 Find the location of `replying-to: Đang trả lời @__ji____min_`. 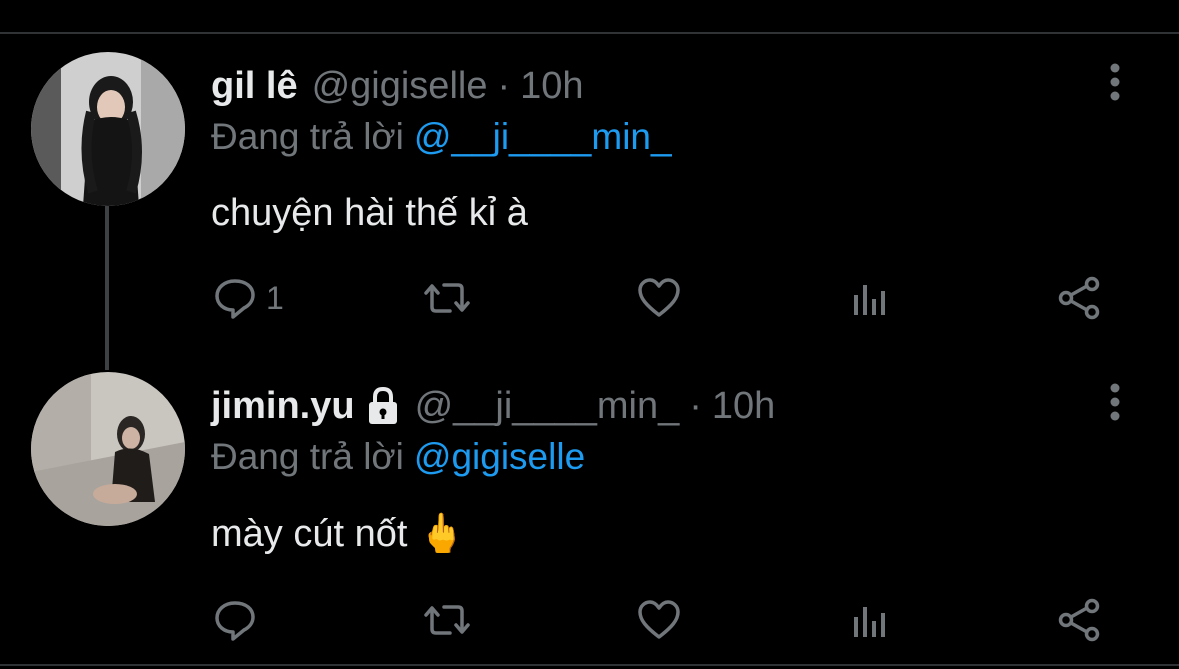

replying-to: Đang trả lời @__ji____min_ is located at coordinates (441, 137).